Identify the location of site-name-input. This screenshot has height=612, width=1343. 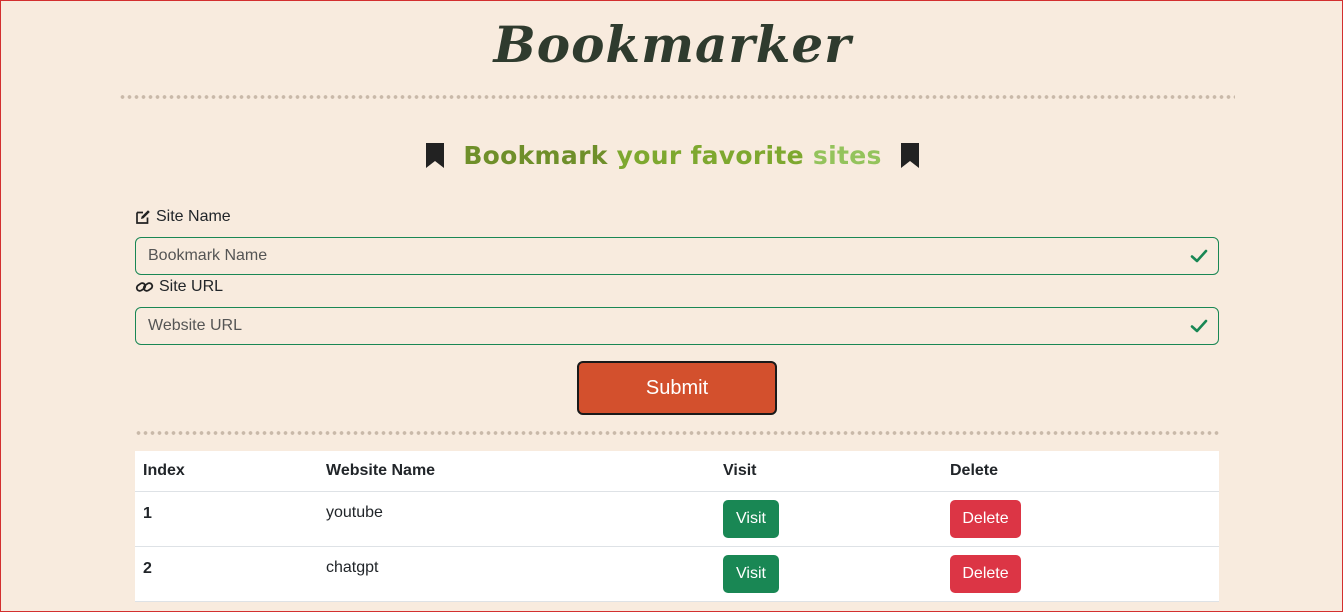
(677, 256).